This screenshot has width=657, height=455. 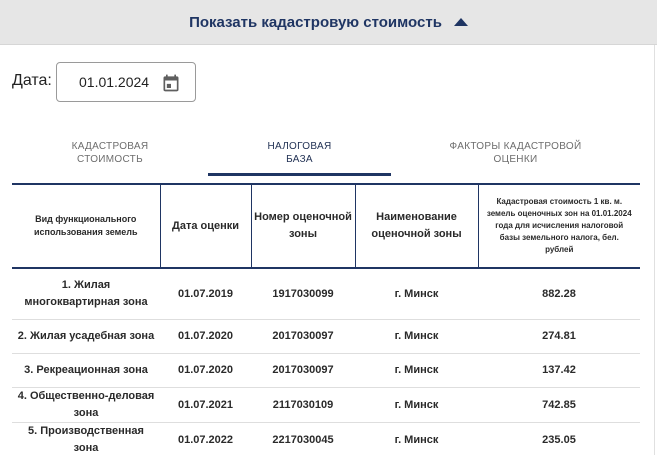 What do you see at coordinates (302, 226) in the screenshot?
I see `column-header: Номер оценочной зоны` at bounding box center [302, 226].